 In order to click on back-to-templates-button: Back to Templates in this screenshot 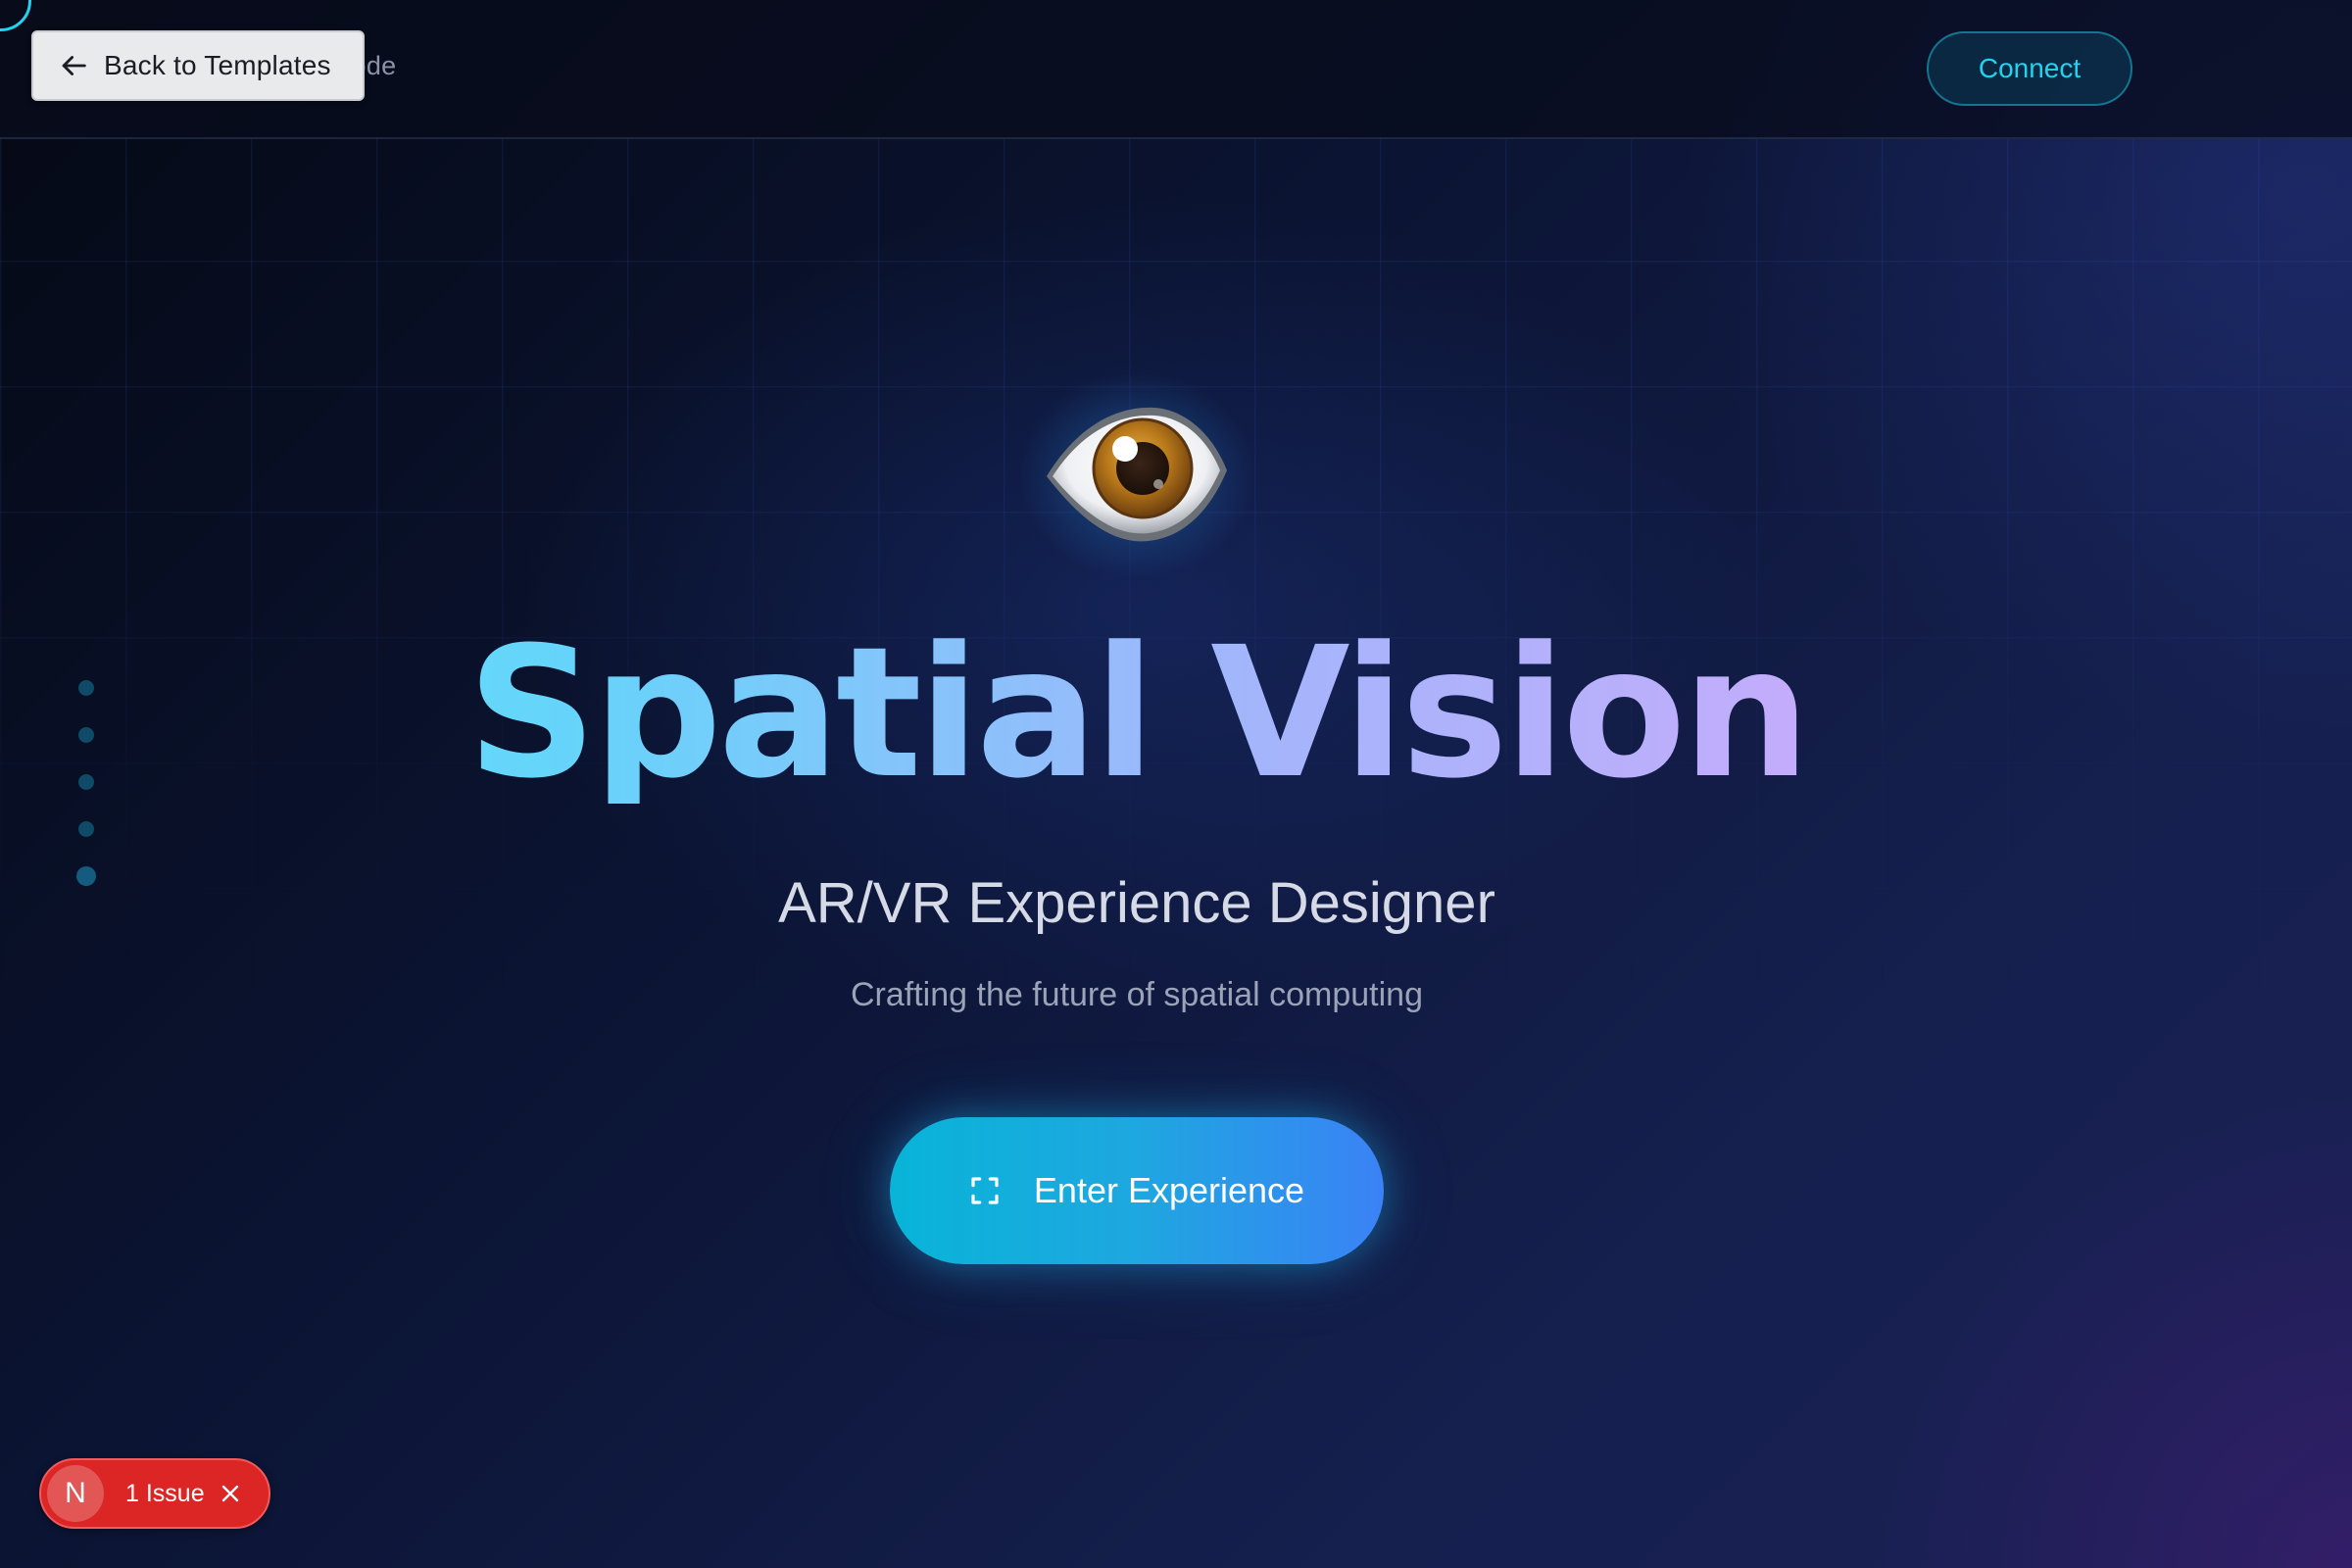, I will do `click(198, 65)`.